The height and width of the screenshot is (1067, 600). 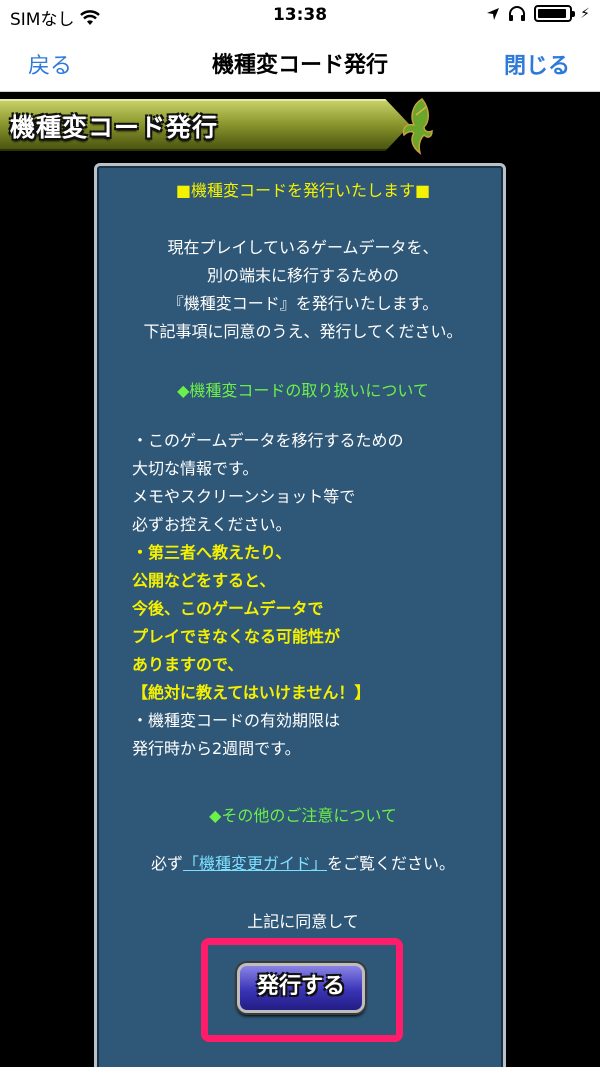 I want to click on warning-line: プレイできなくなる可能性が, so click(x=236, y=636).